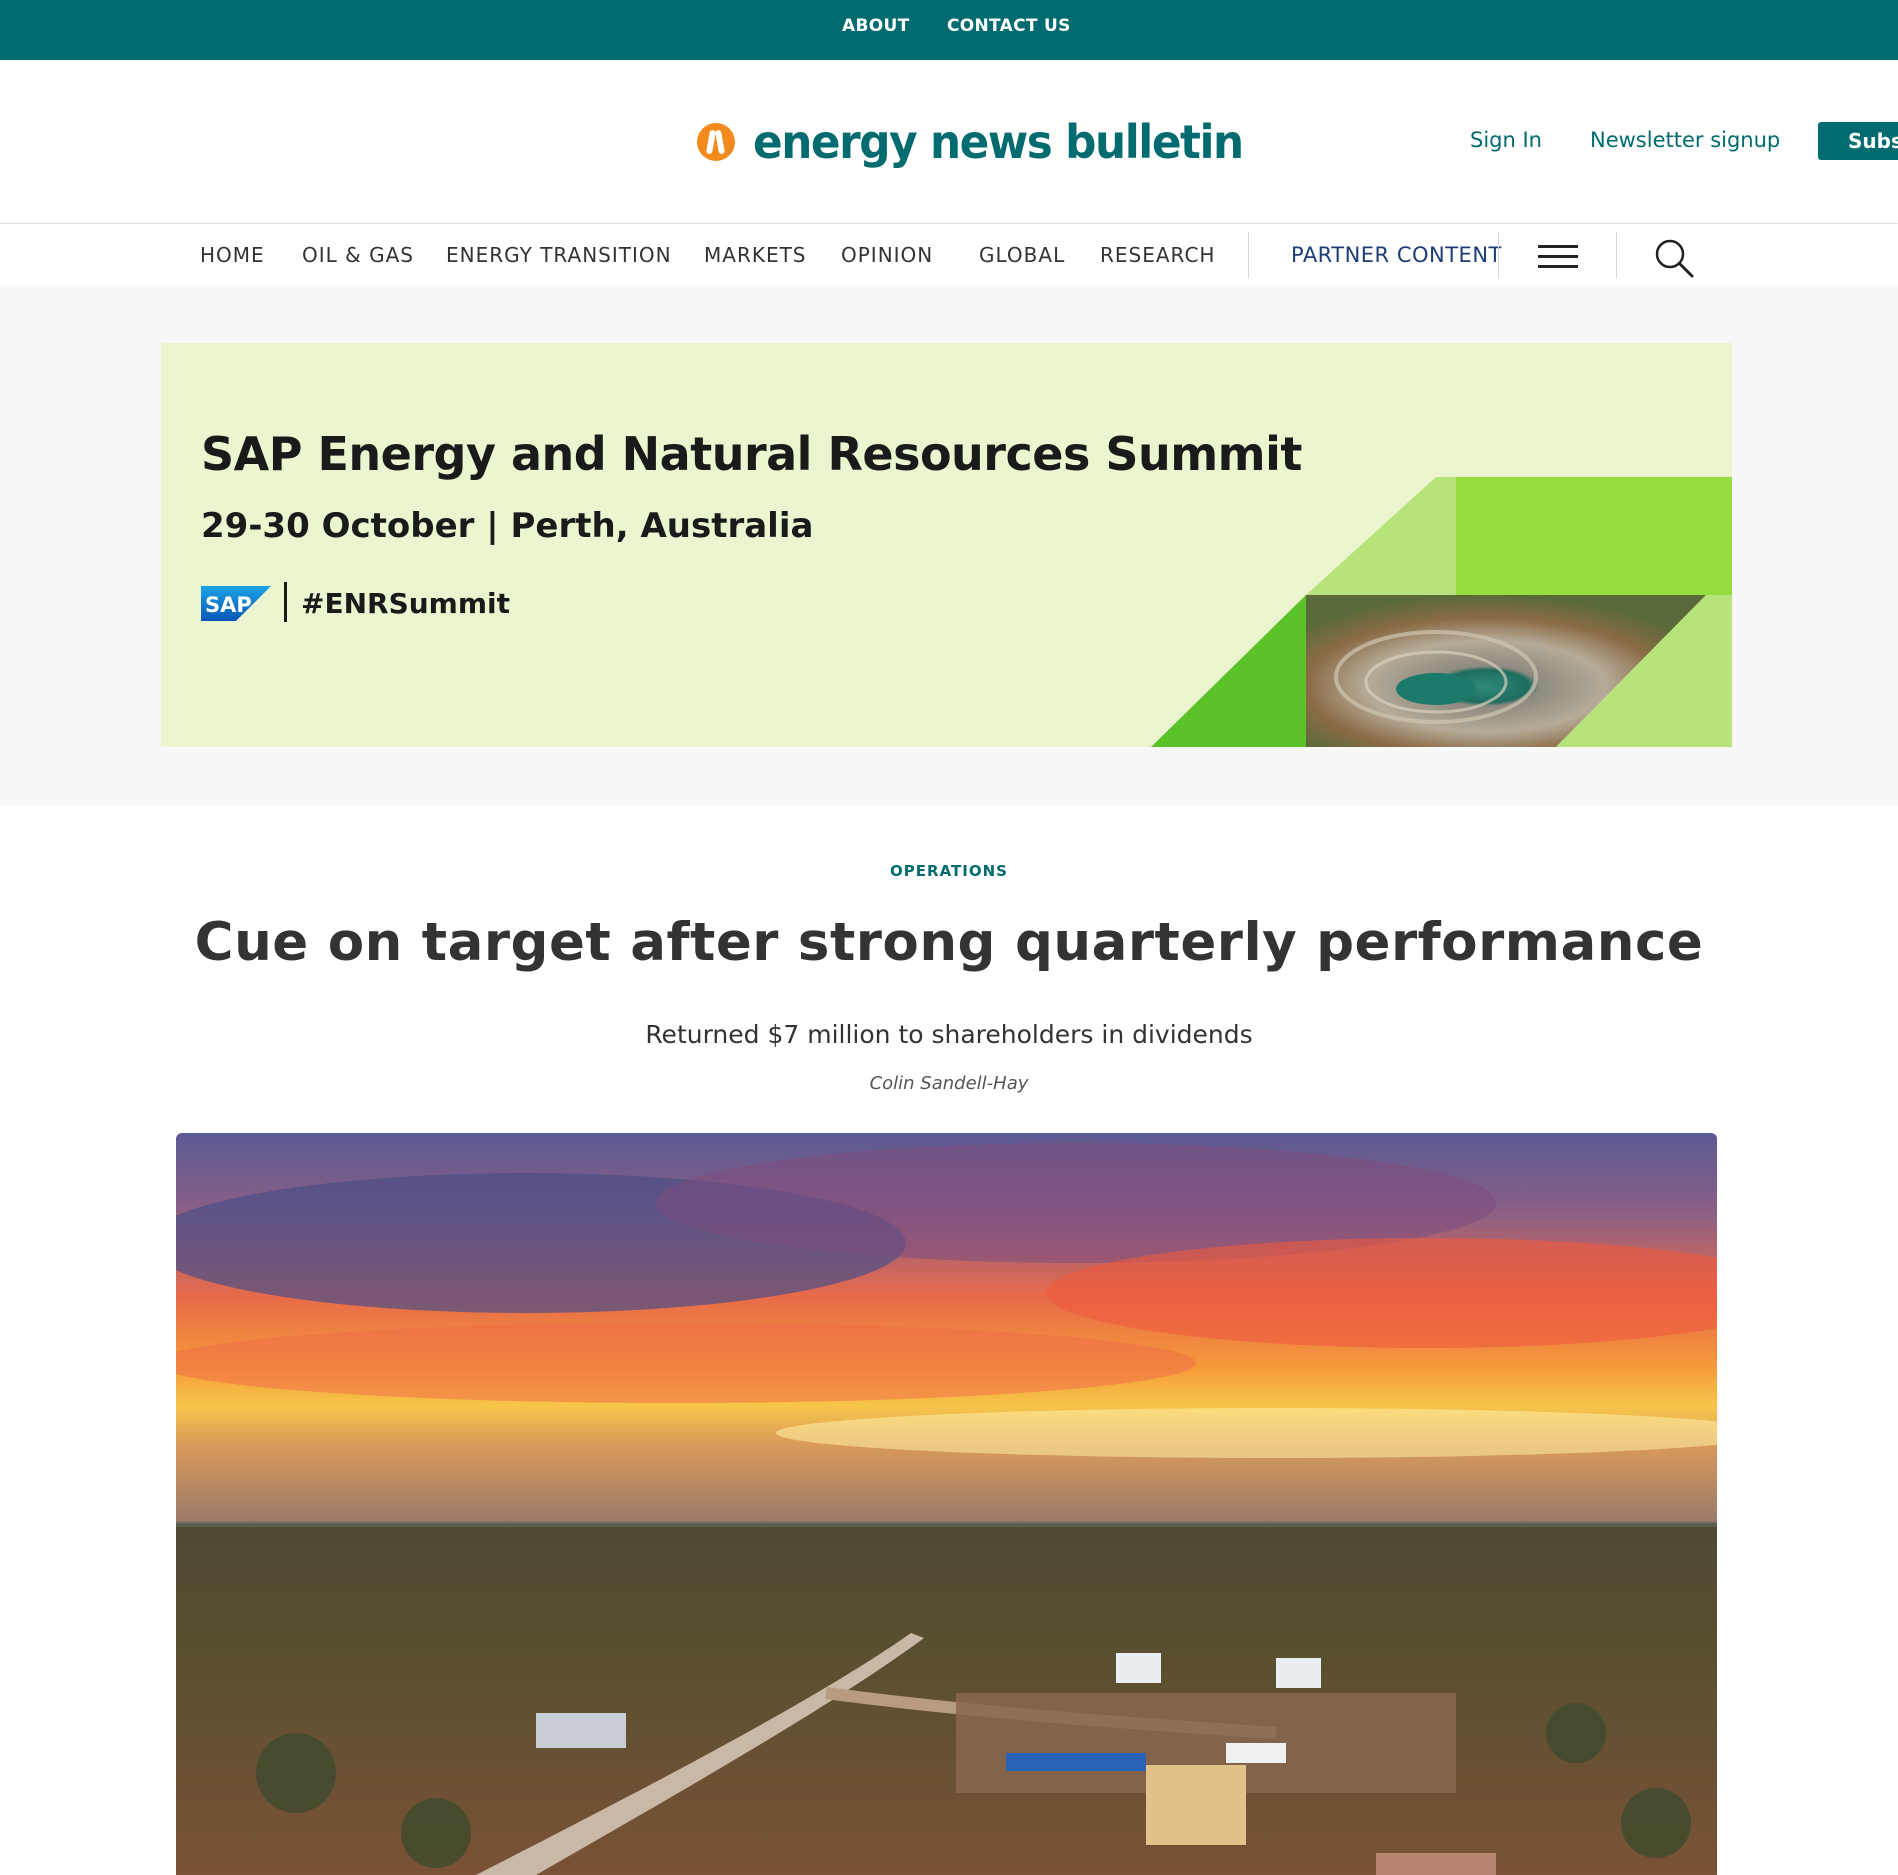 The width and height of the screenshot is (1898, 1875). What do you see at coordinates (1396, 255) in the screenshot?
I see `nav-item-partner-content: PARTNER CONTENT` at bounding box center [1396, 255].